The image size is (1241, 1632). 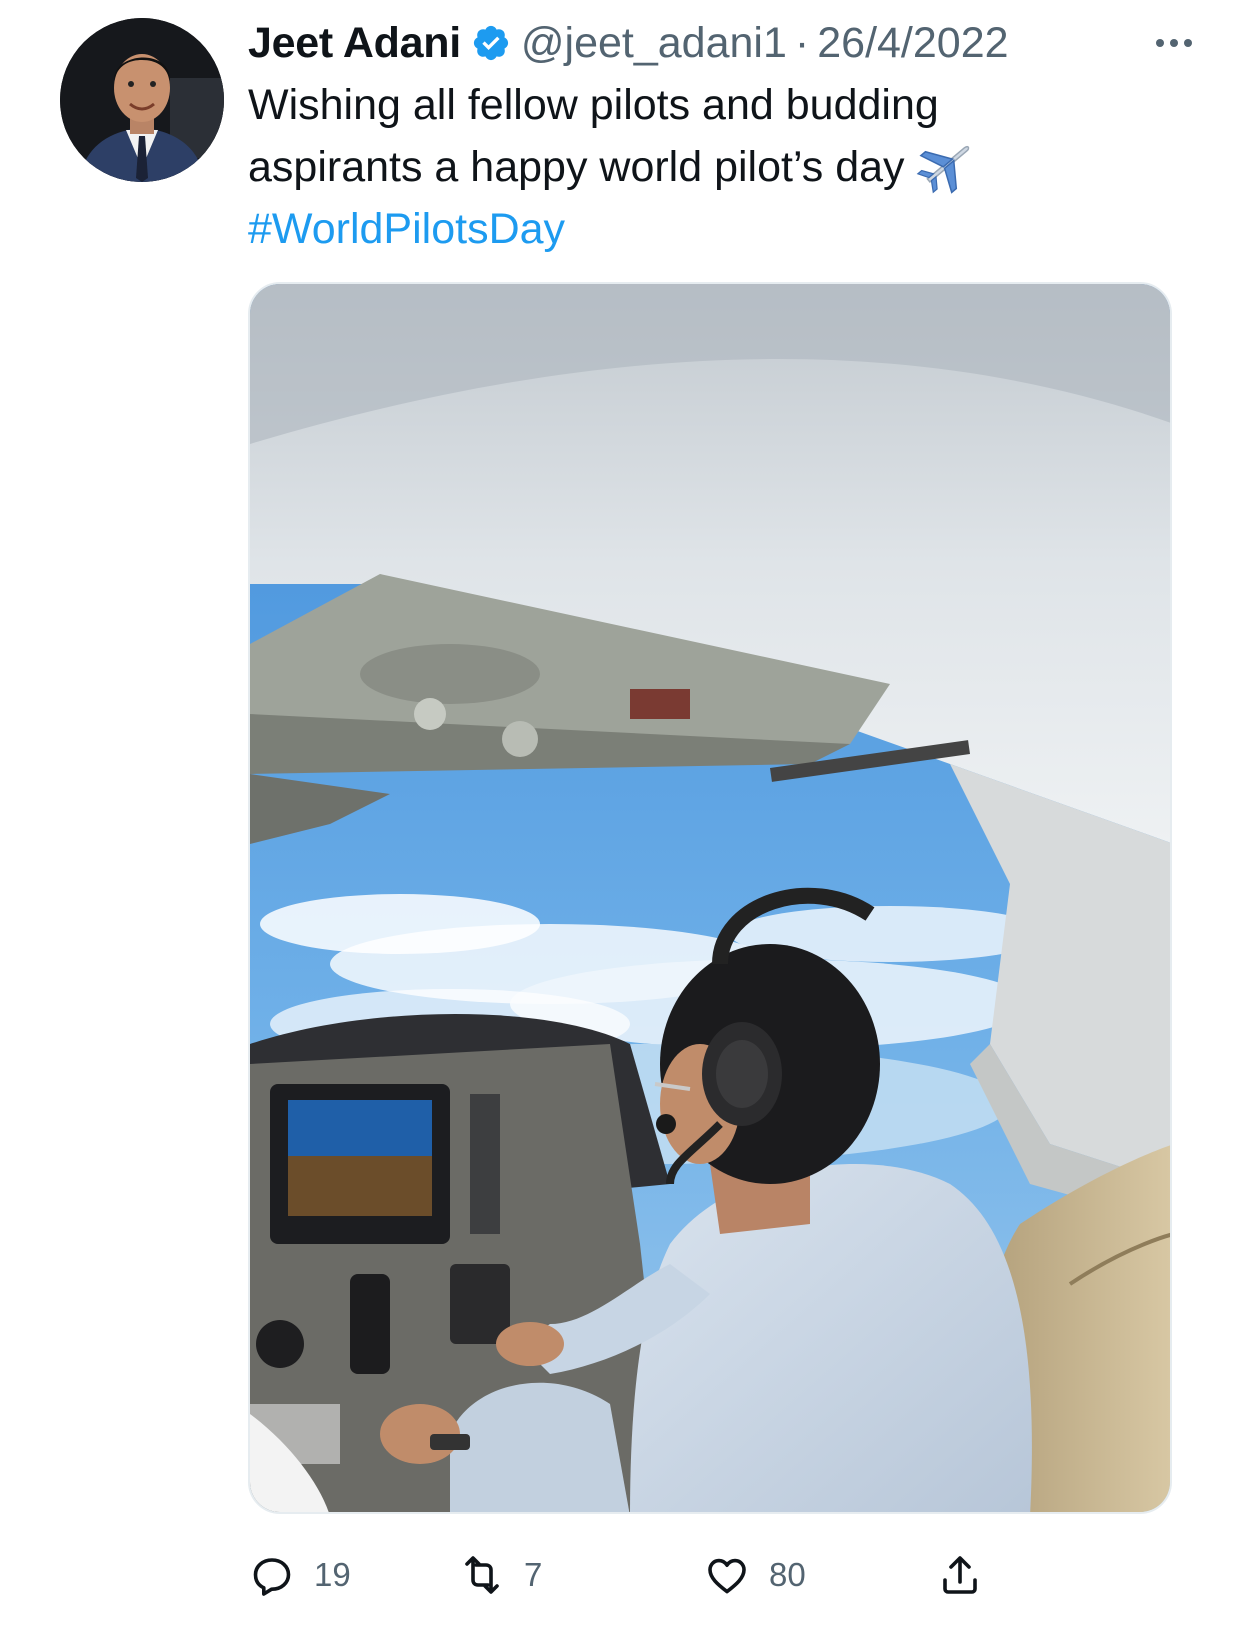 I want to click on tweet-text-line-2-wrap: aspirants a happy world pilot’s day, so click(x=678, y=167).